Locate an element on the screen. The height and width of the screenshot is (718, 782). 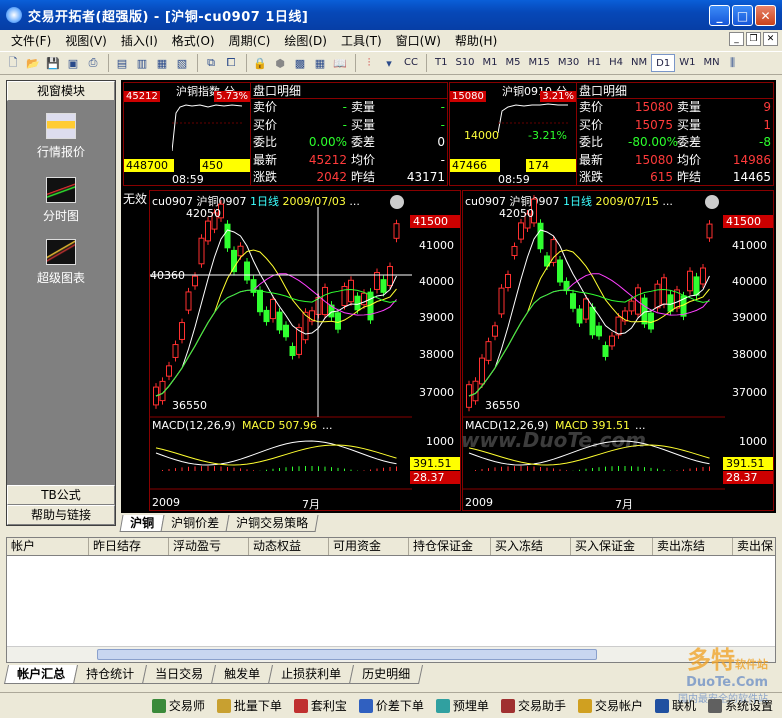
trade-account-button: 交易帐户 is located at coordinates (610, 706).